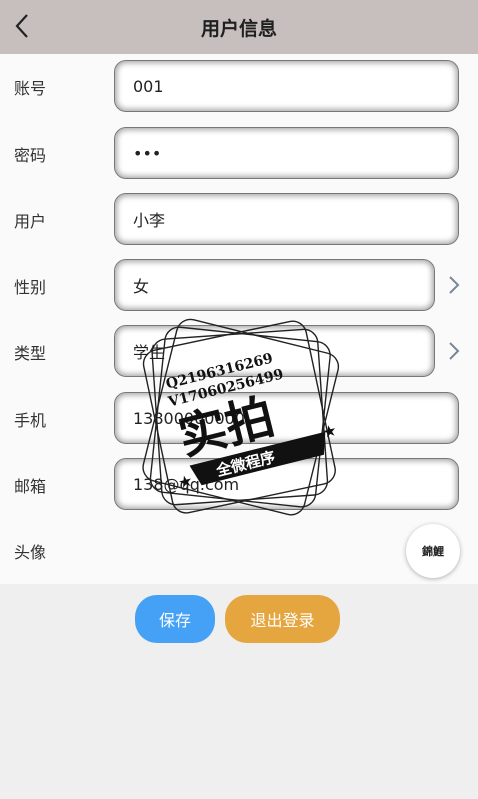 The height and width of the screenshot is (799, 478). Describe the element at coordinates (30, 353) in the screenshot. I see `type-label: 类型` at that location.